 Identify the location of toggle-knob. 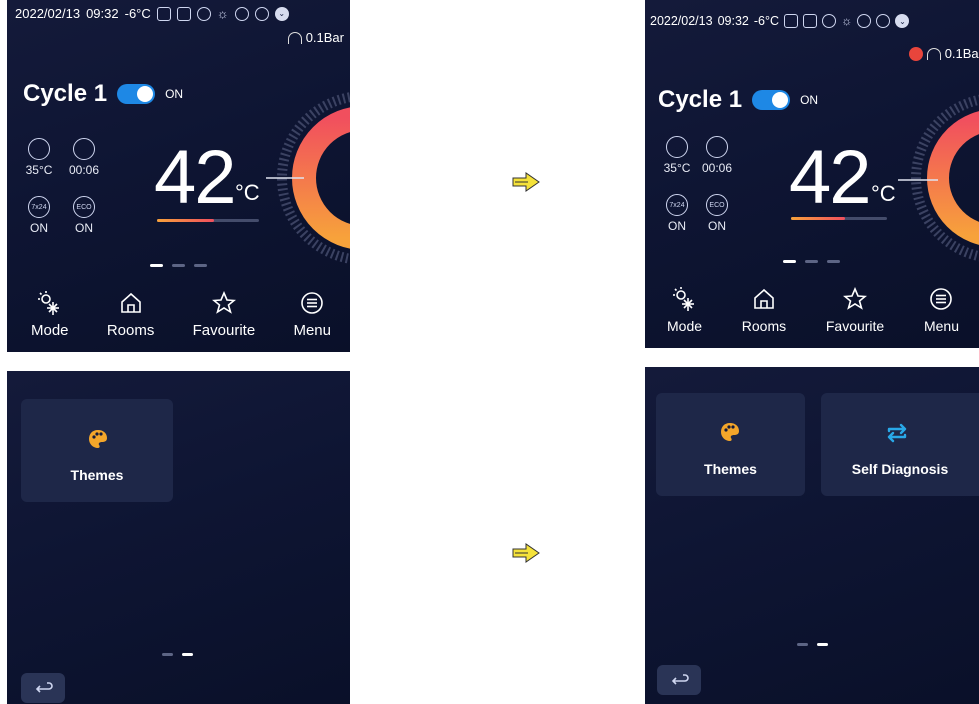
(780, 100).